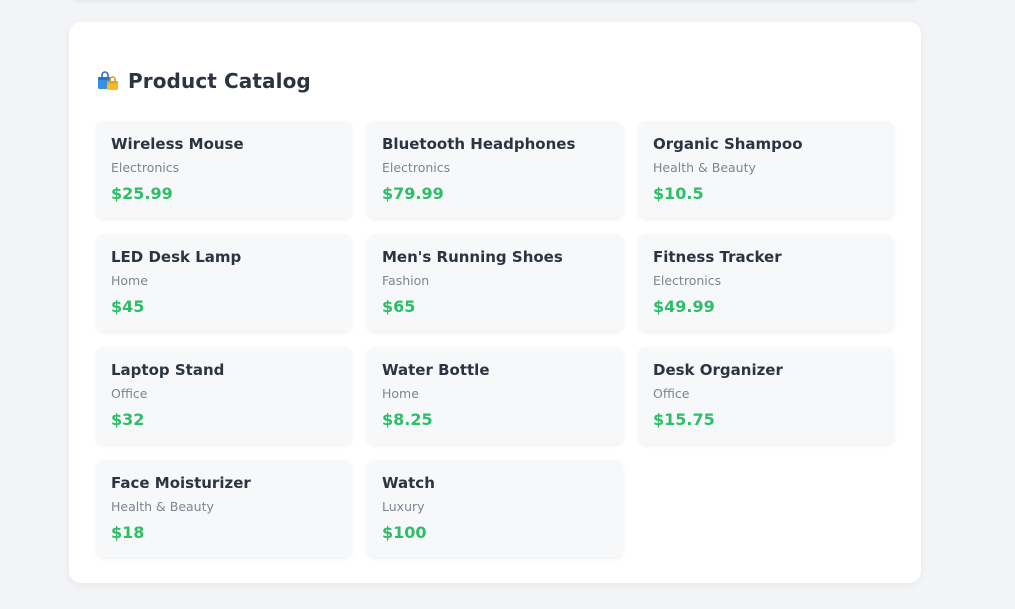  Describe the element at coordinates (224, 508) in the screenshot. I see `product-card: Face Moisturizer Health & Beauty $18` at that location.